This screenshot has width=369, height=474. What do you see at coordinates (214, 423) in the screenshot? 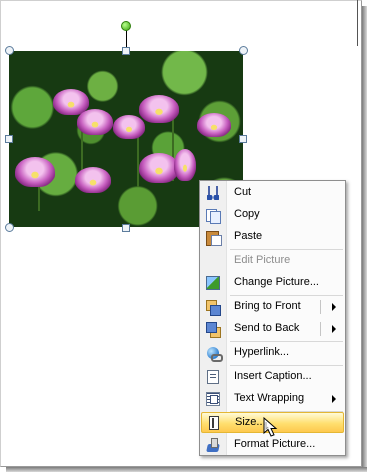
I see `size-icon` at bounding box center [214, 423].